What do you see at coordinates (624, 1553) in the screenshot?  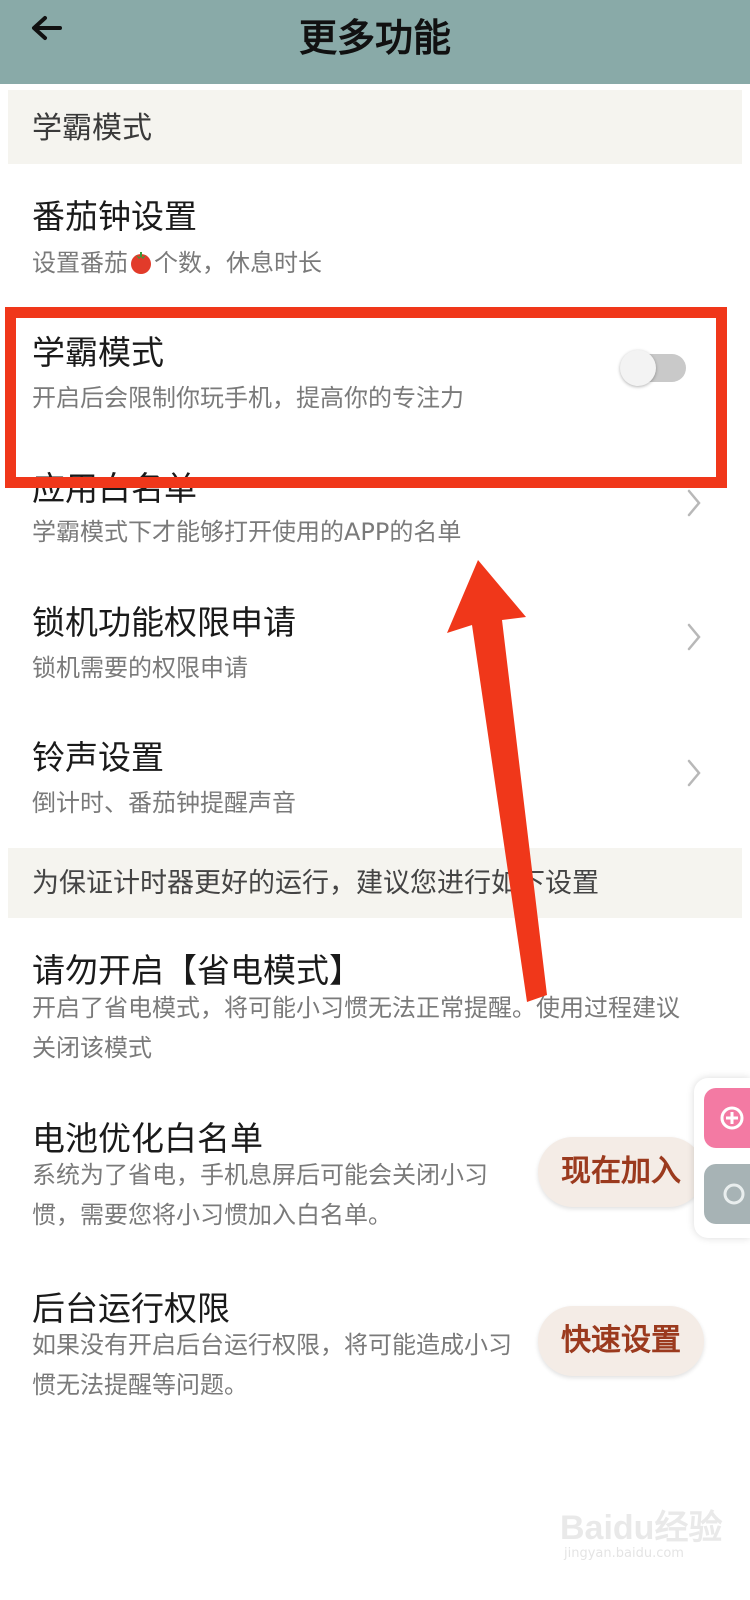 I see `watermark-url: jingyan.baidu.com` at bounding box center [624, 1553].